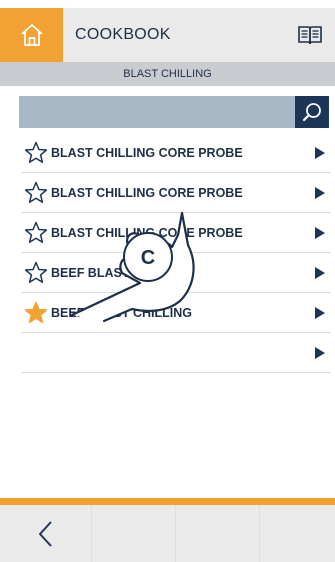  I want to click on app-header: COOKBOOK, so click(167, 35).